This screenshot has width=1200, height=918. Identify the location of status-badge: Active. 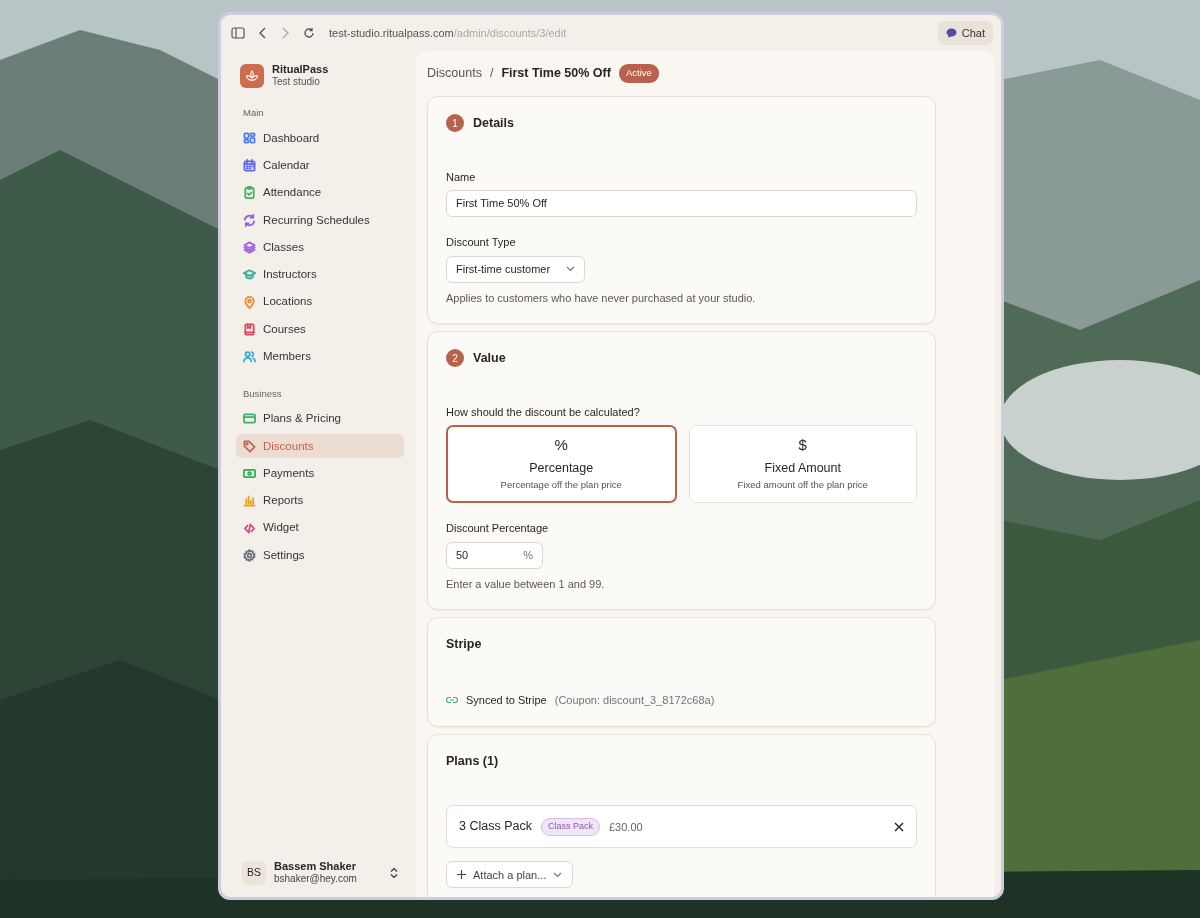
(638, 73).